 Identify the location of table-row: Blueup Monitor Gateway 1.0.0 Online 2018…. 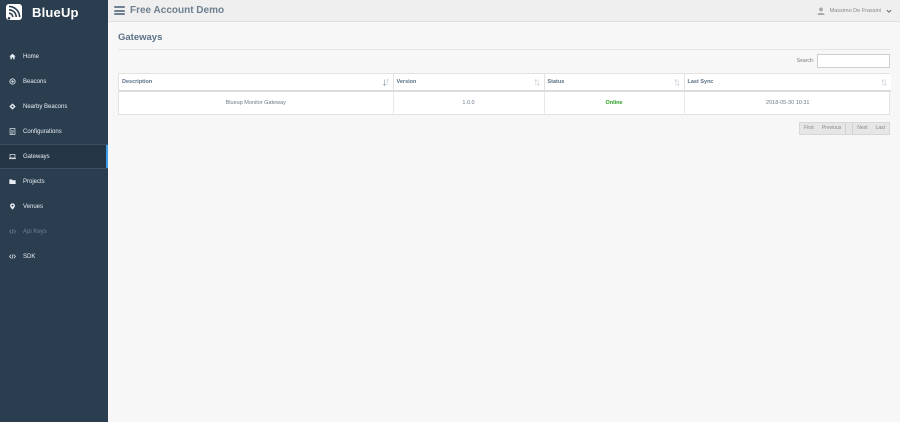
(505, 102).